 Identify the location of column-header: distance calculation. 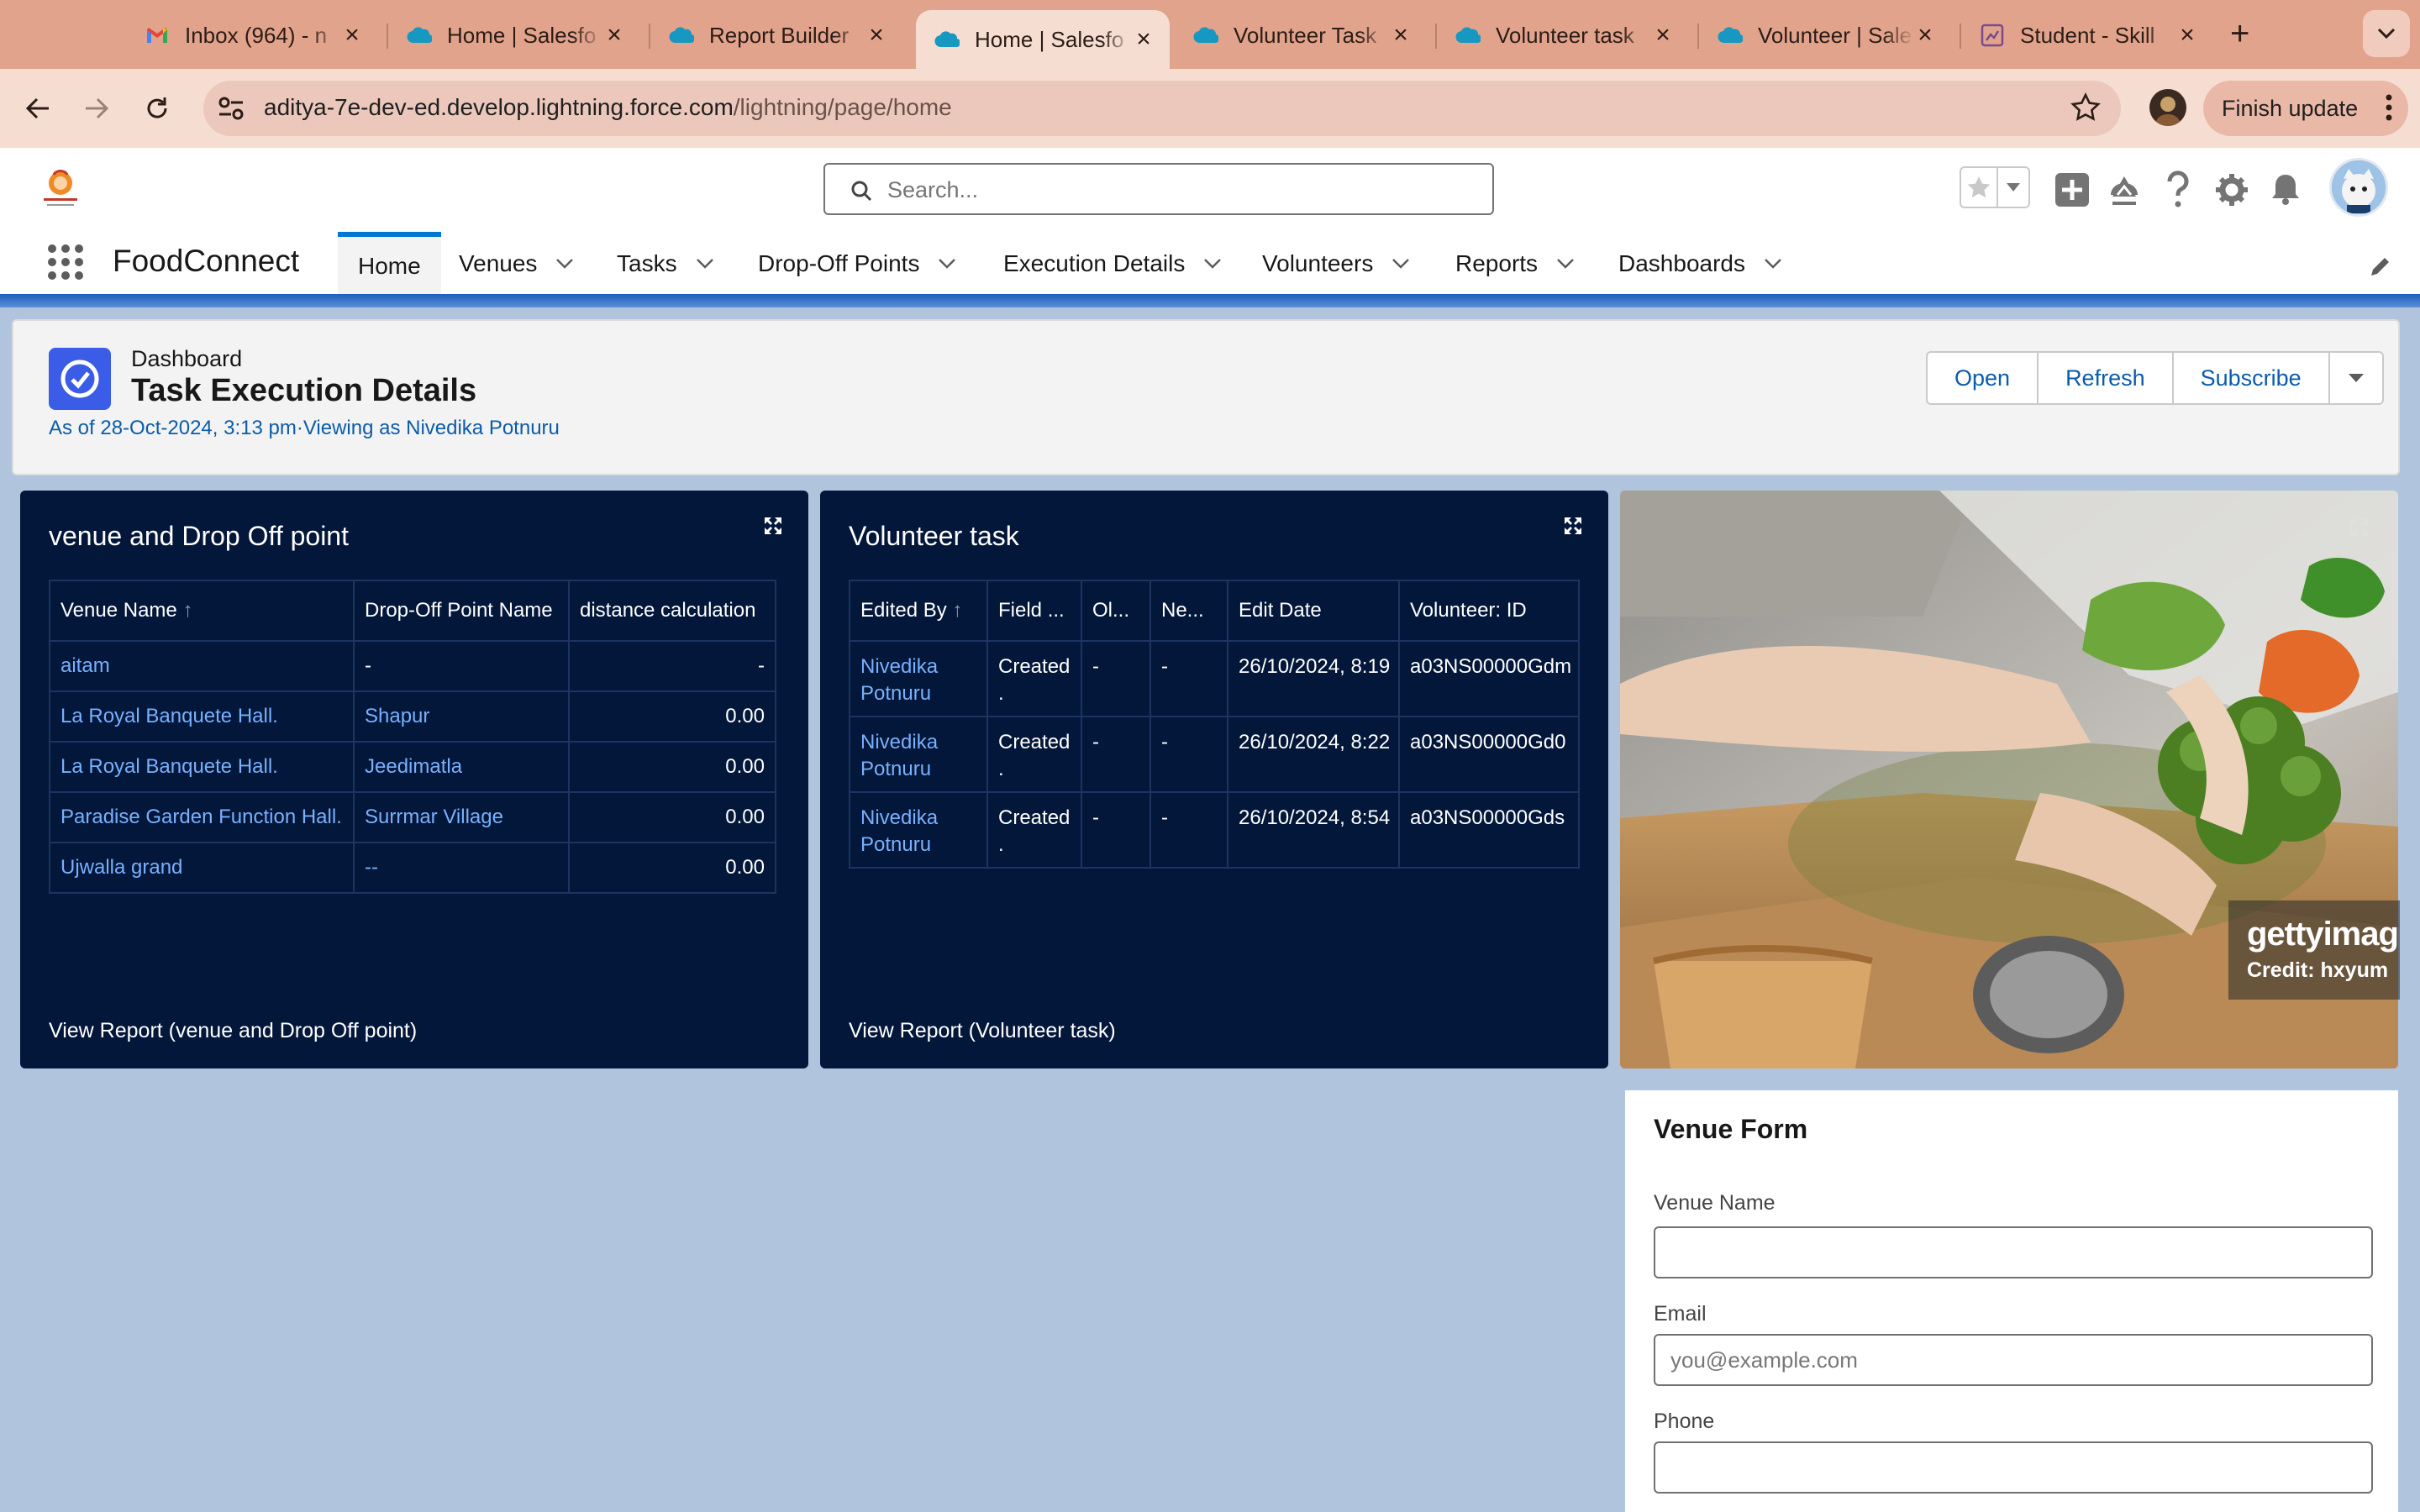
(672, 611).